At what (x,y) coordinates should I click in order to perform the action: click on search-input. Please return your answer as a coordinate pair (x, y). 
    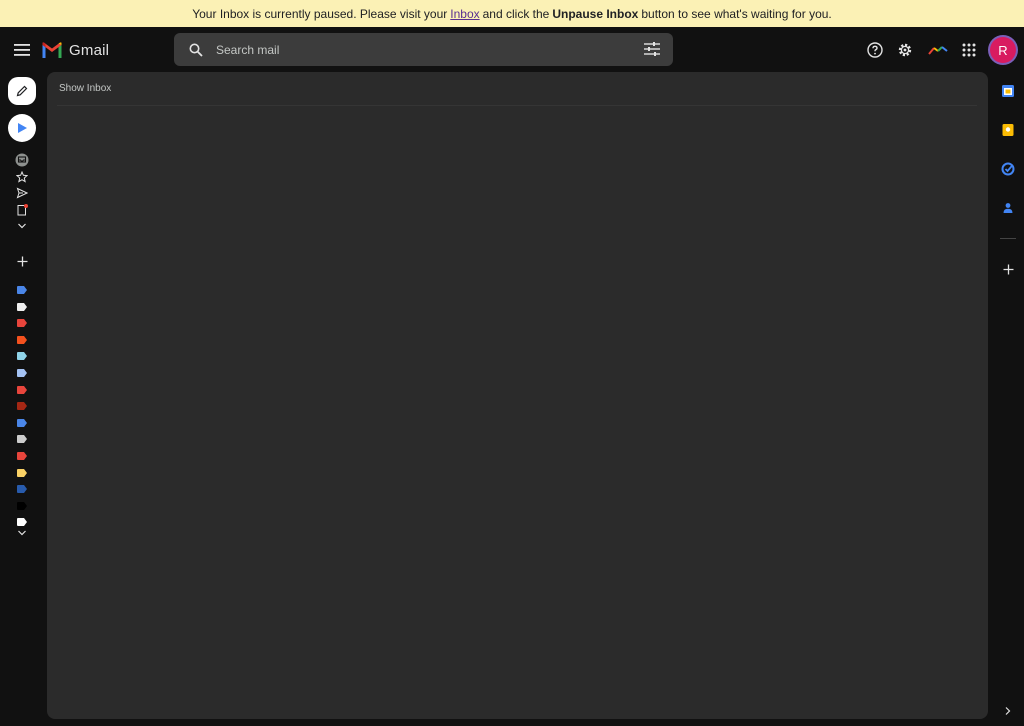
    Looking at the image, I should click on (421, 49).